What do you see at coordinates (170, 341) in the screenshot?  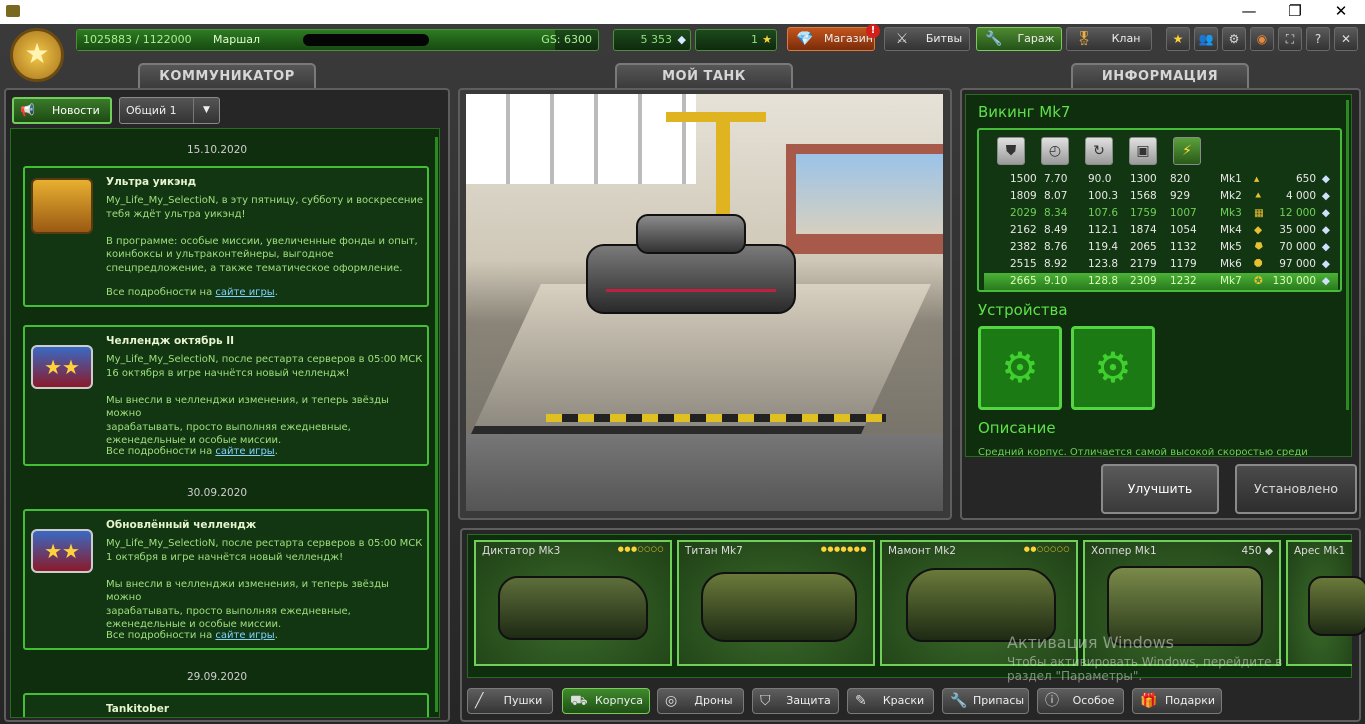 I see `news-title: Челлендж октябрь II` at bounding box center [170, 341].